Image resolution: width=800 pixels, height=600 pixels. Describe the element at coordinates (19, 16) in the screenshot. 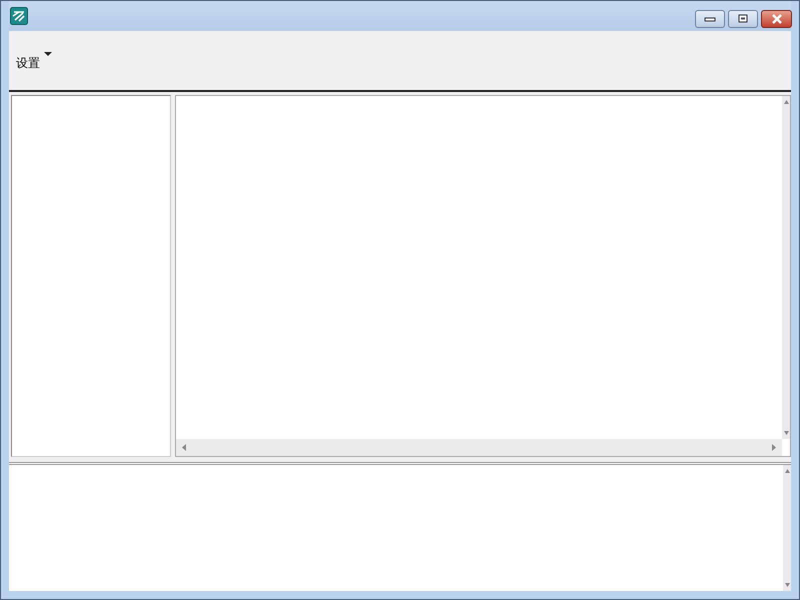

I see `app-icon` at that location.